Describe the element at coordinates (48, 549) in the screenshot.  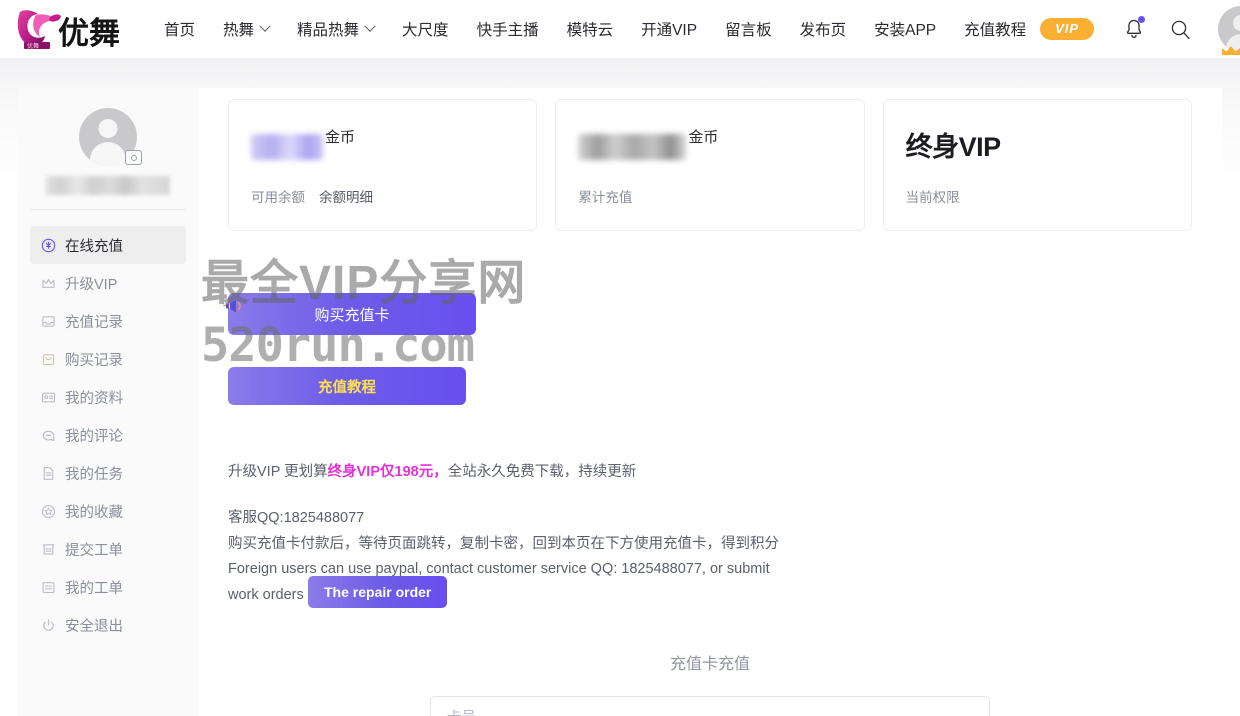
I see `ticket-icon` at that location.